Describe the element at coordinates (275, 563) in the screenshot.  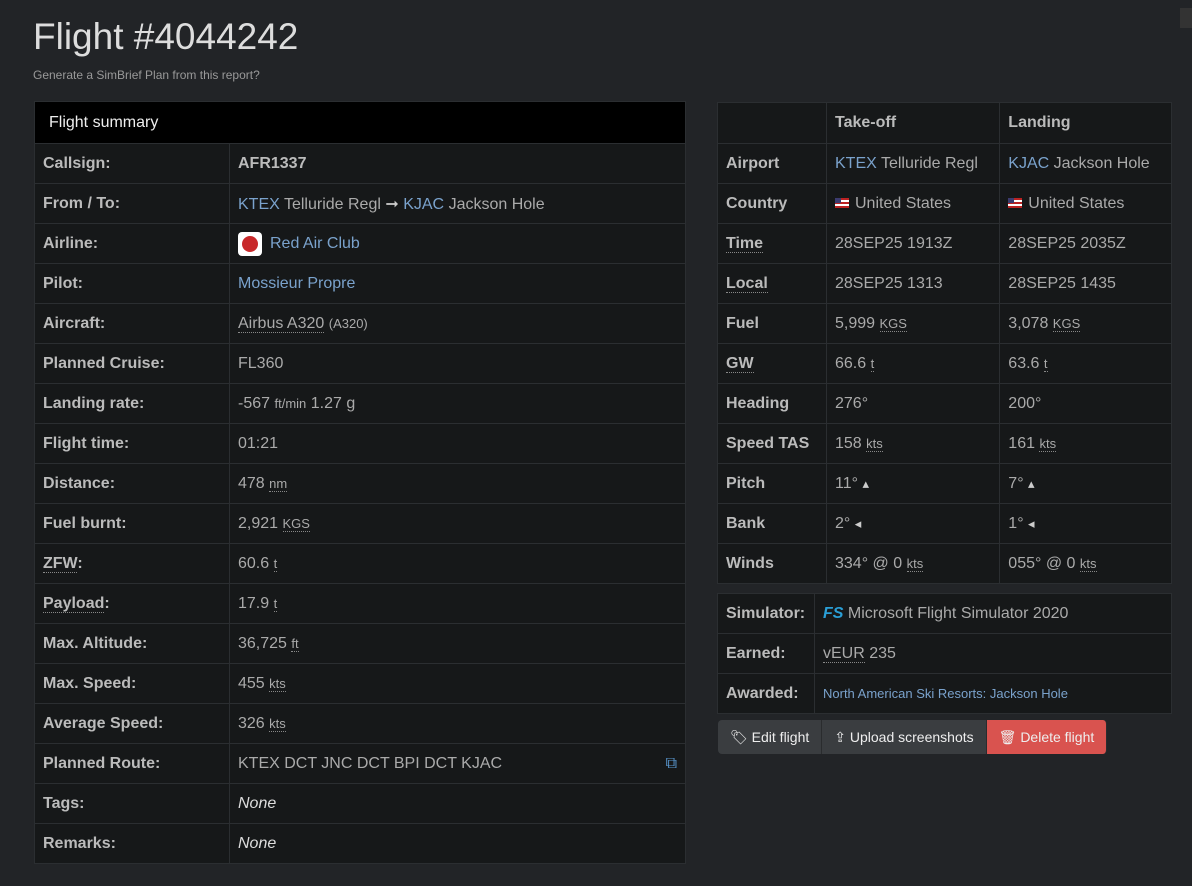
I see `unit: t` at that location.